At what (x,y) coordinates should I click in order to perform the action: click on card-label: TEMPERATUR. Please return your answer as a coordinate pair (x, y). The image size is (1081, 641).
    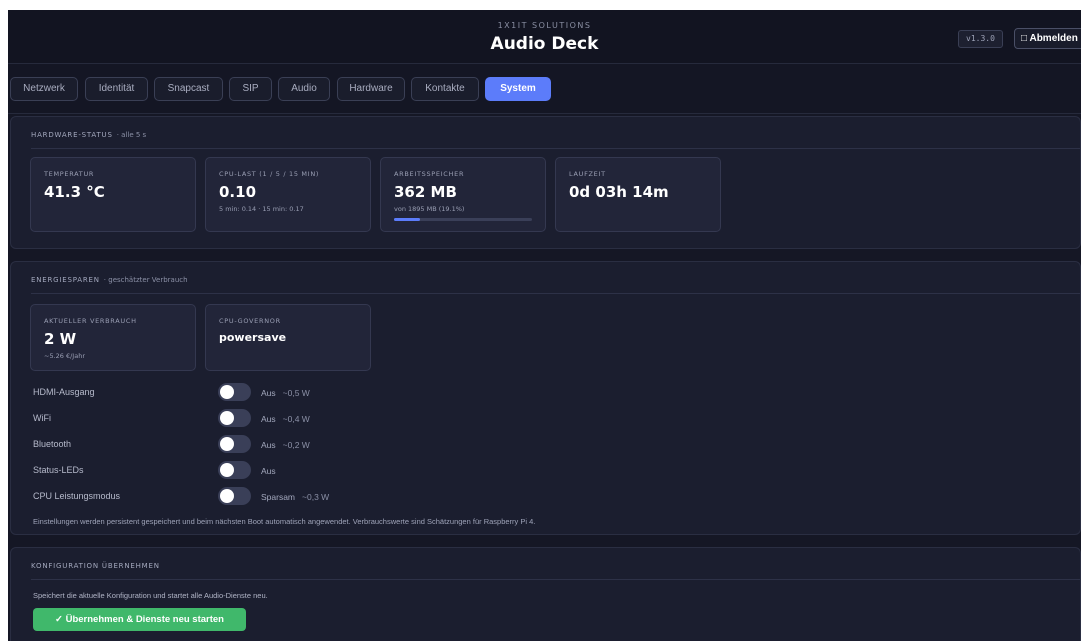
    Looking at the image, I should click on (69, 174).